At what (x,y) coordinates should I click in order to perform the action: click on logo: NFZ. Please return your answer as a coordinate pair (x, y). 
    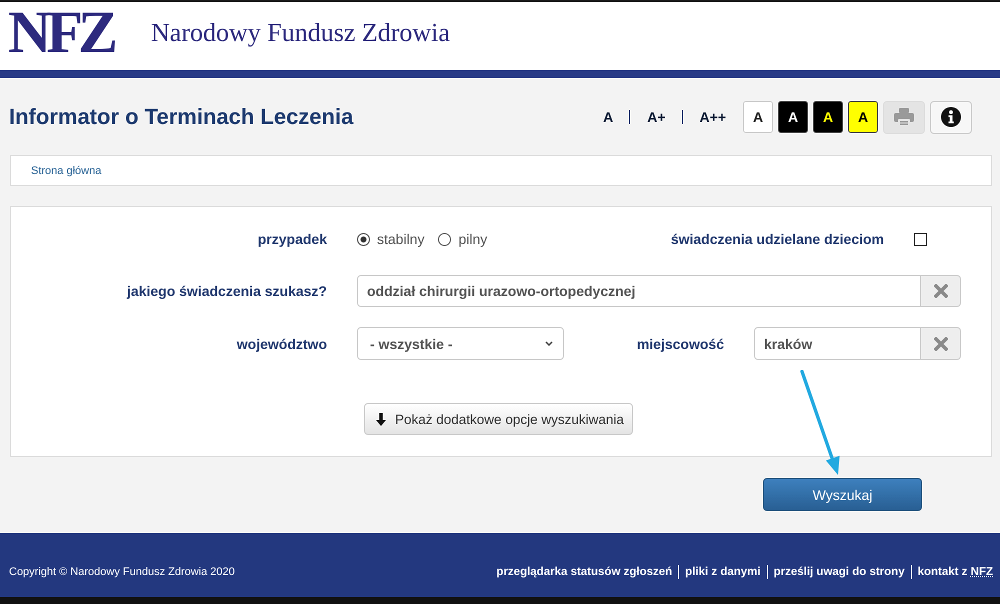
    Looking at the image, I should click on (60, 32).